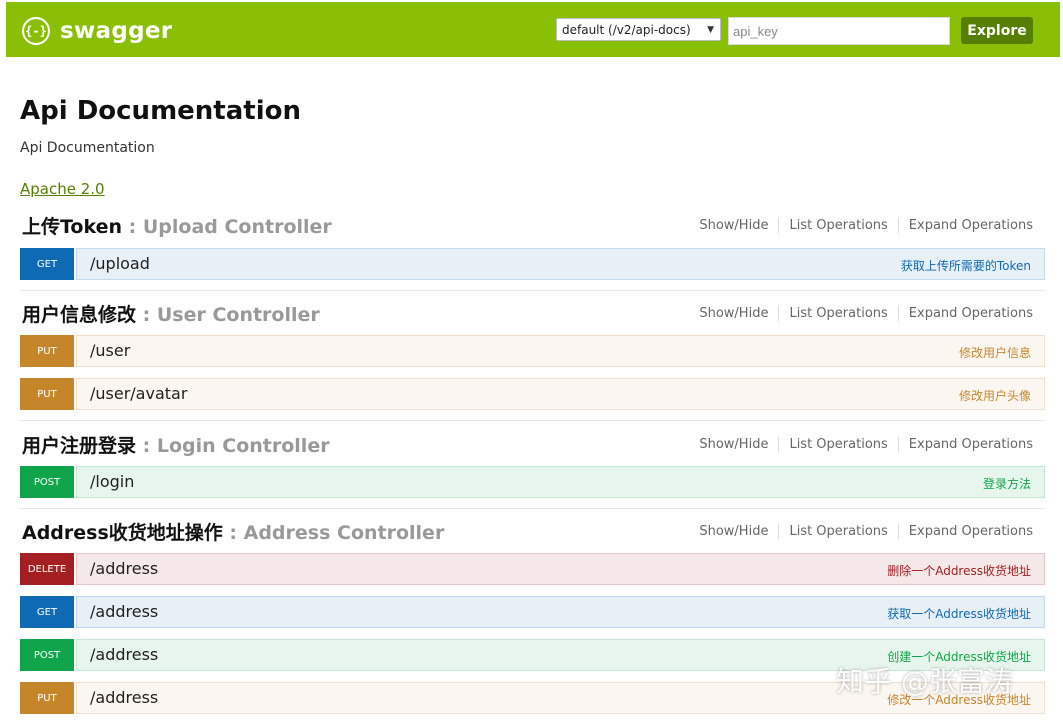 This screenshot has width=1063, height=720. I want to click on operation-summary: 登录方法, so click(1007, 483).